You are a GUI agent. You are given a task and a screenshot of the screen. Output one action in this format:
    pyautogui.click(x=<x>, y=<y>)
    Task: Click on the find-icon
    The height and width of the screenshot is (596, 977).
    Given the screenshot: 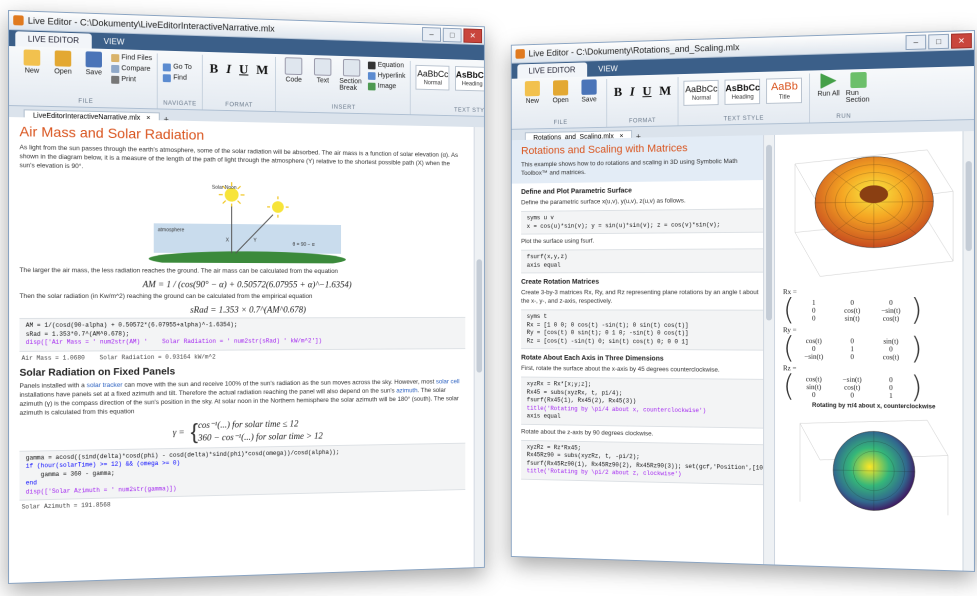 What is the action you would take?
    pyautogui.click(x=167, y=77)
    